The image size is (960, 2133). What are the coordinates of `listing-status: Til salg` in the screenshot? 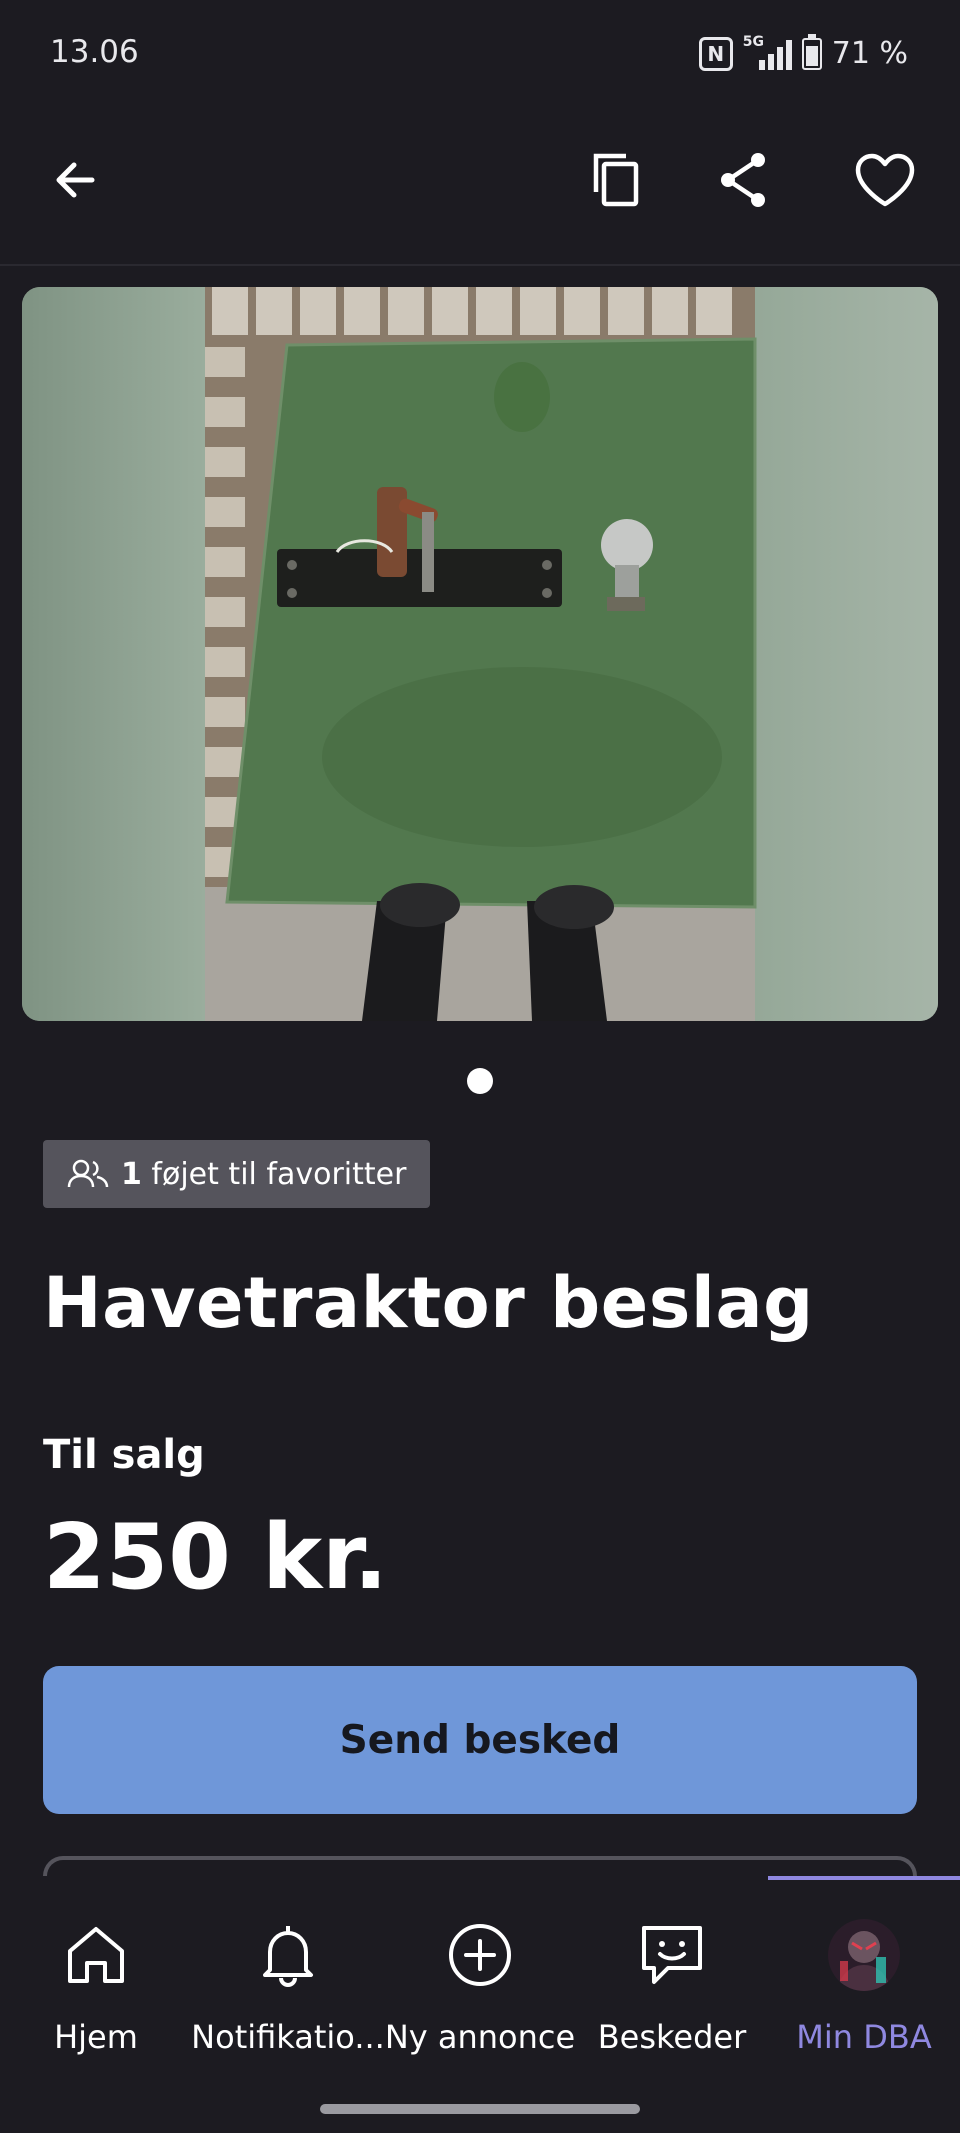 It's located at (124, 1455).